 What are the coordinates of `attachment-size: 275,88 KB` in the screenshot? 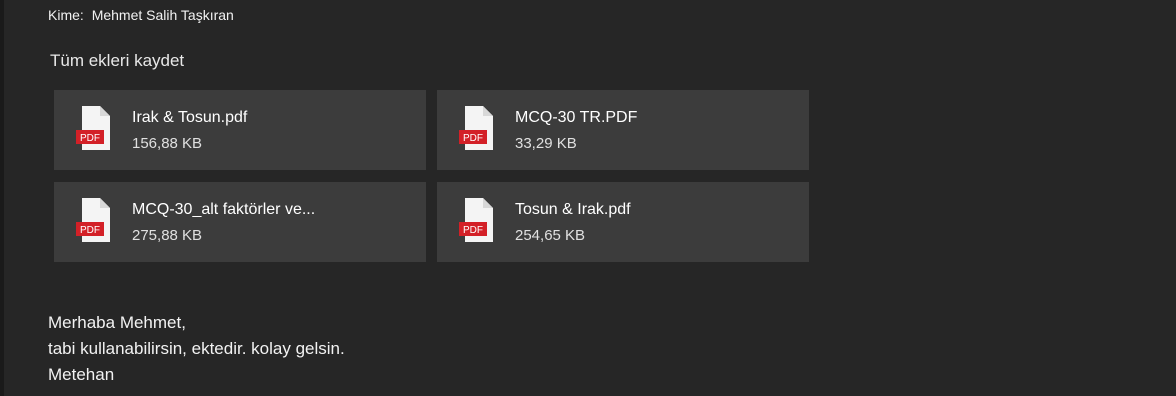 It's located at (167, 235).